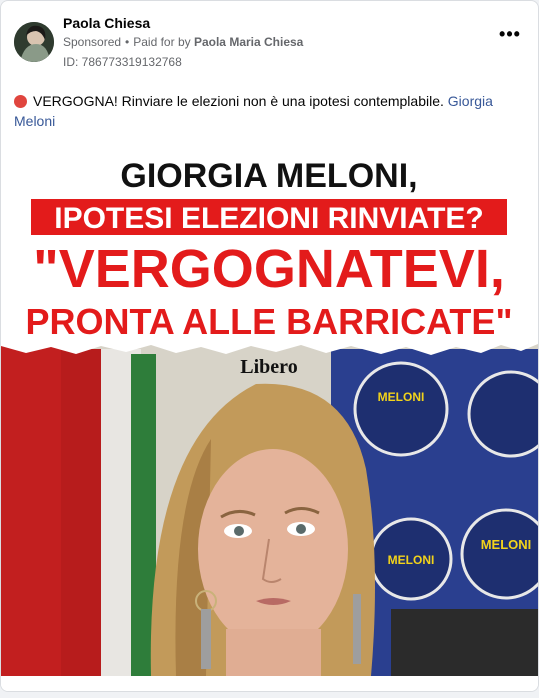  I want to click on paid-for-label: Paid for by, so click(162, 42).